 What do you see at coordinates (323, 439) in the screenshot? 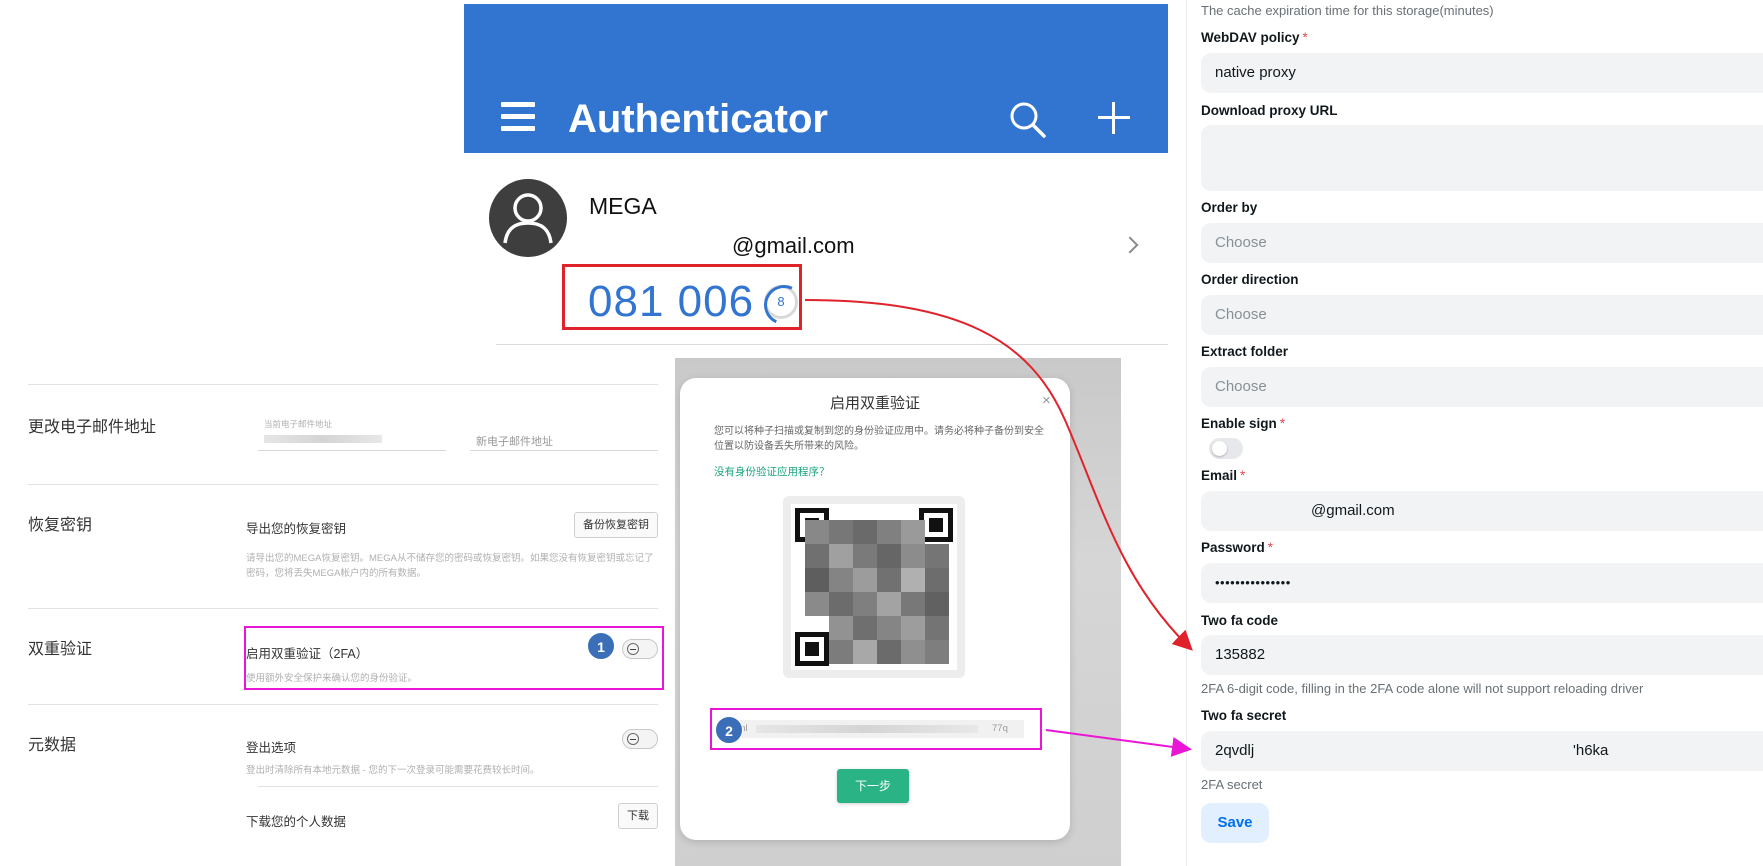
I see `blurred-email` at bounding box center [323, 439].